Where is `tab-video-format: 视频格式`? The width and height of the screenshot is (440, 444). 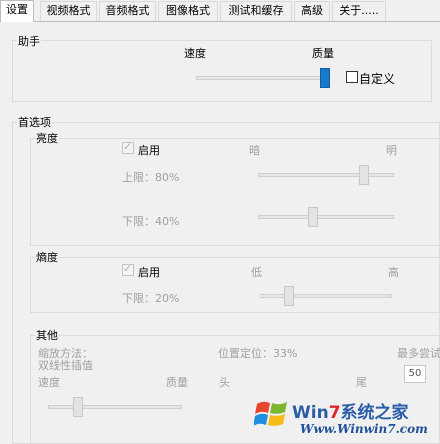 tab-video-format: 视频格式 is located at coordinates (68, 11).